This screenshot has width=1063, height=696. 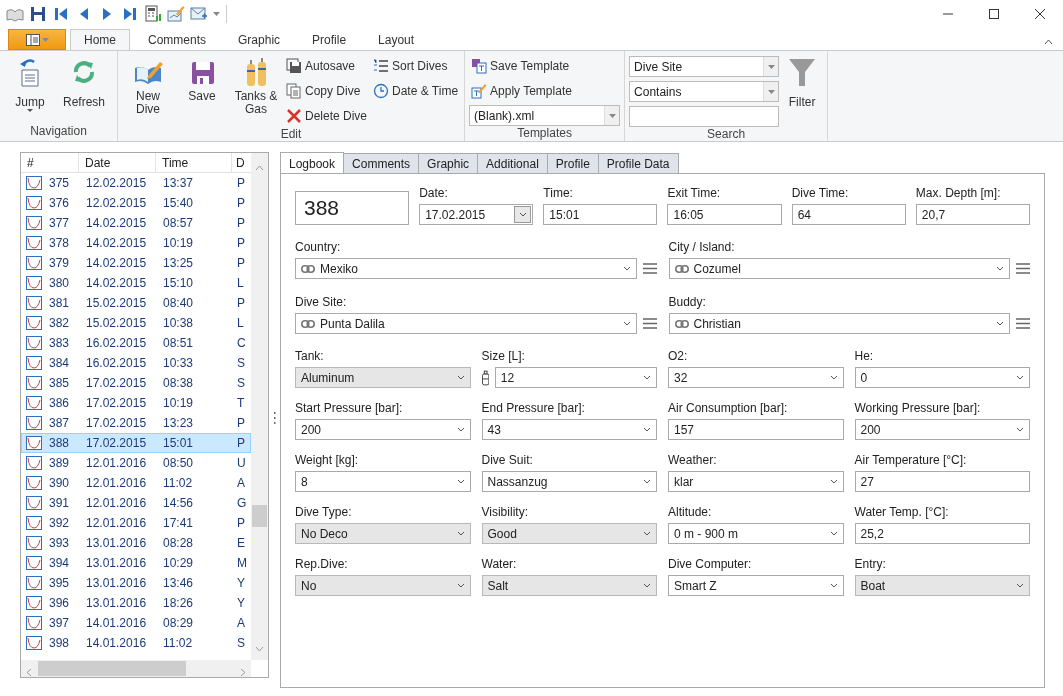 What do you see at coordinates (136, 183) in the screenshot?
I see `dive-row: 375 12.02.2015 13:37 P` at bounding box center [136, 183].